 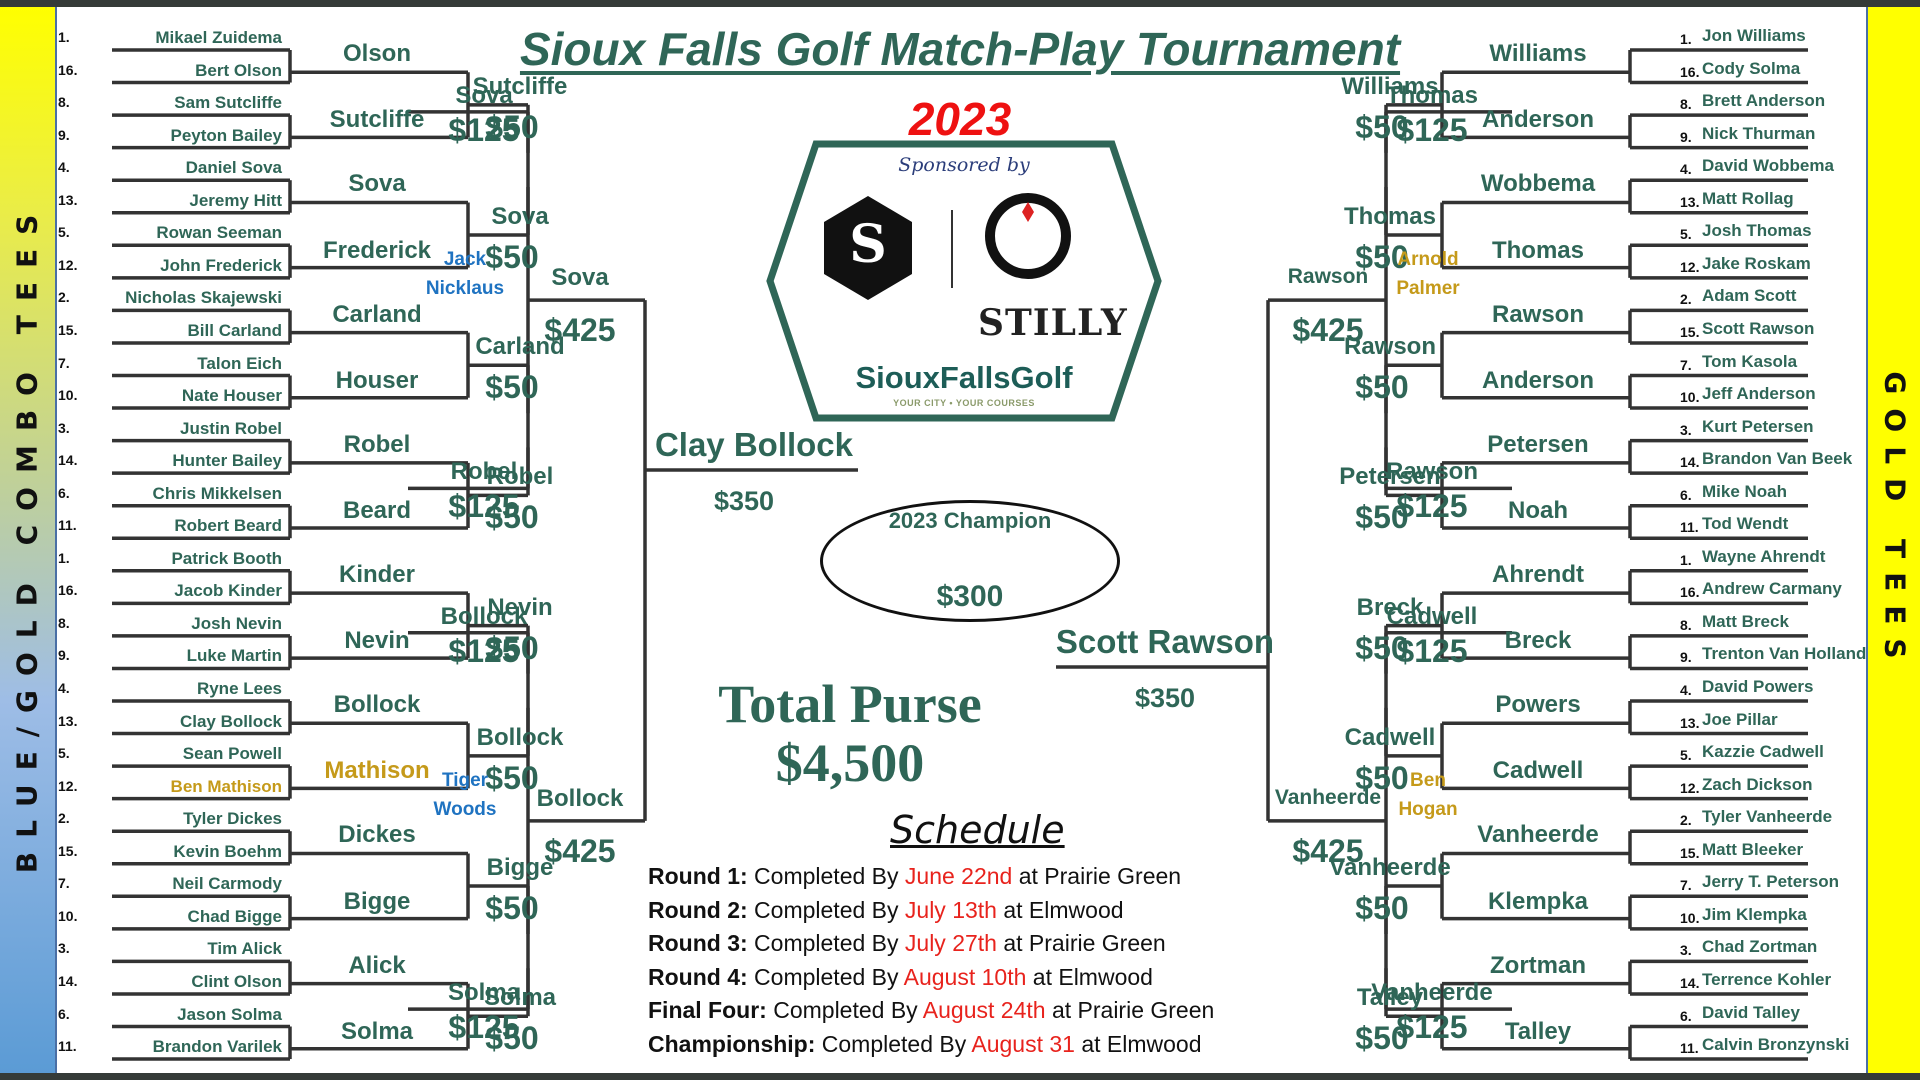 I want to click on round3-prize: $50, so click(x=512, y=908).